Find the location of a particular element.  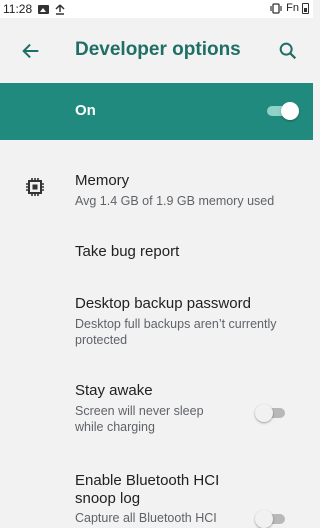

arrow-back-icon is located at coordinates (31, 51).